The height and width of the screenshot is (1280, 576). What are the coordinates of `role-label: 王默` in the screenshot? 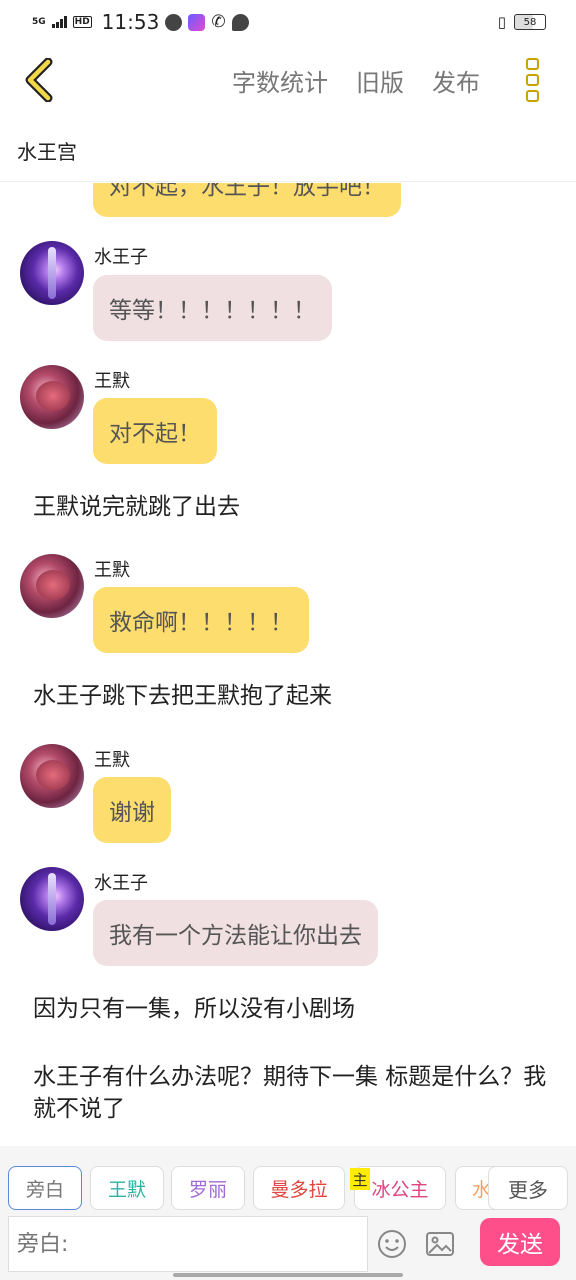 It's located at (126, 1189).